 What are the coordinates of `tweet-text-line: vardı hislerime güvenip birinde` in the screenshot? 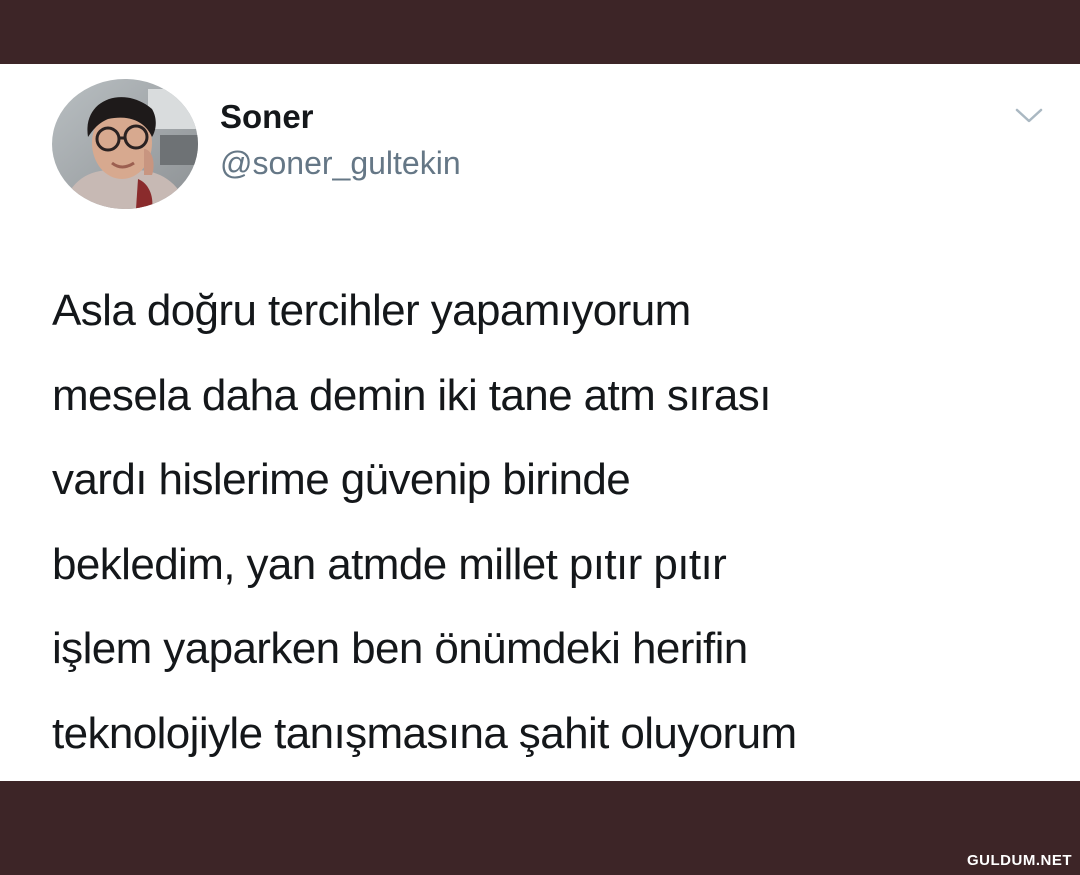 It's located at (341, 479).